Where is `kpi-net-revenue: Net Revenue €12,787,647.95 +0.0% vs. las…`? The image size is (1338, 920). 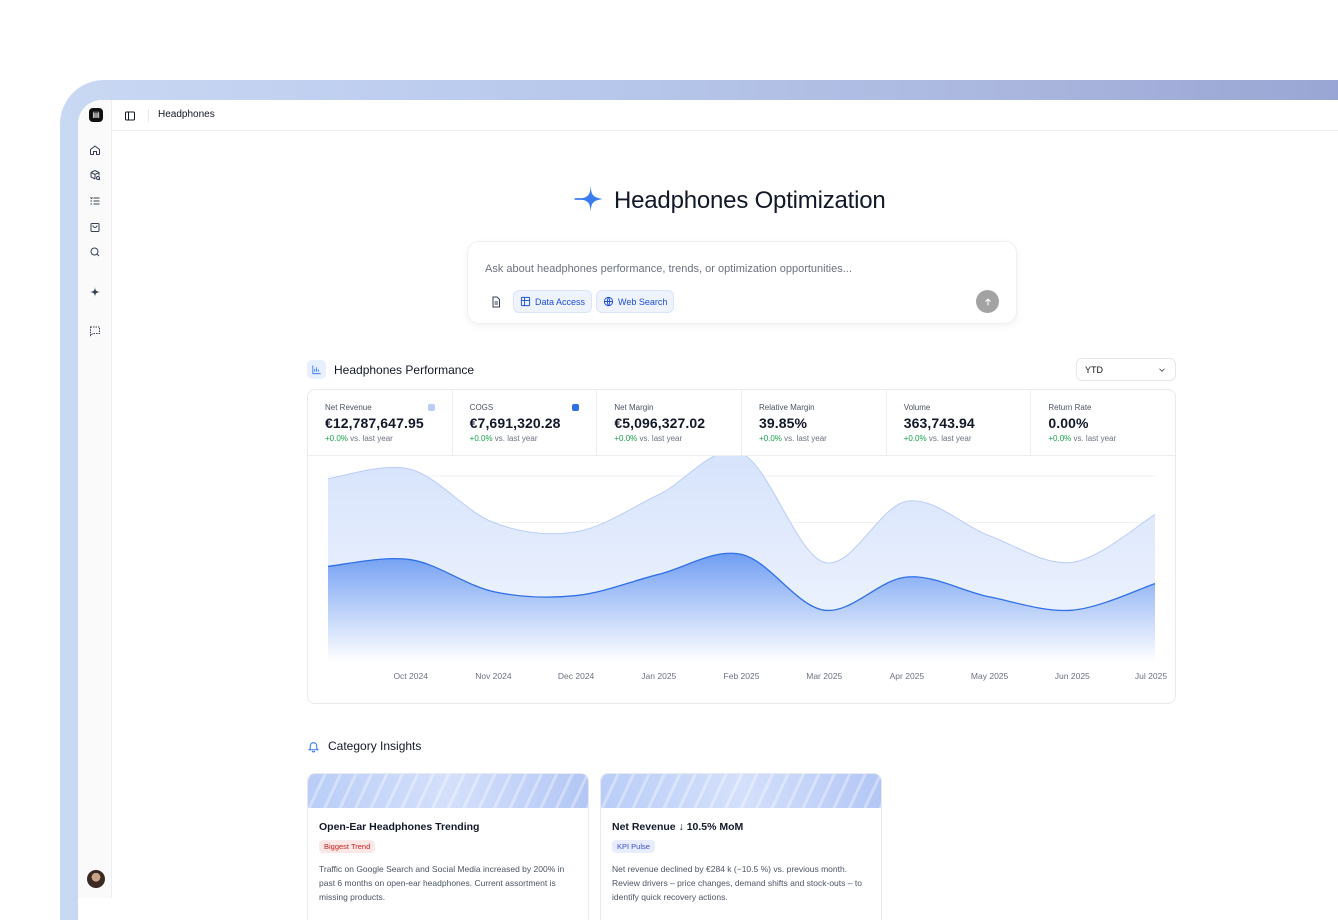
kpi-net-revenue: Net Revenue €12,787,647.95 +0.0% vs. las… is located at coordinates (380, 422).